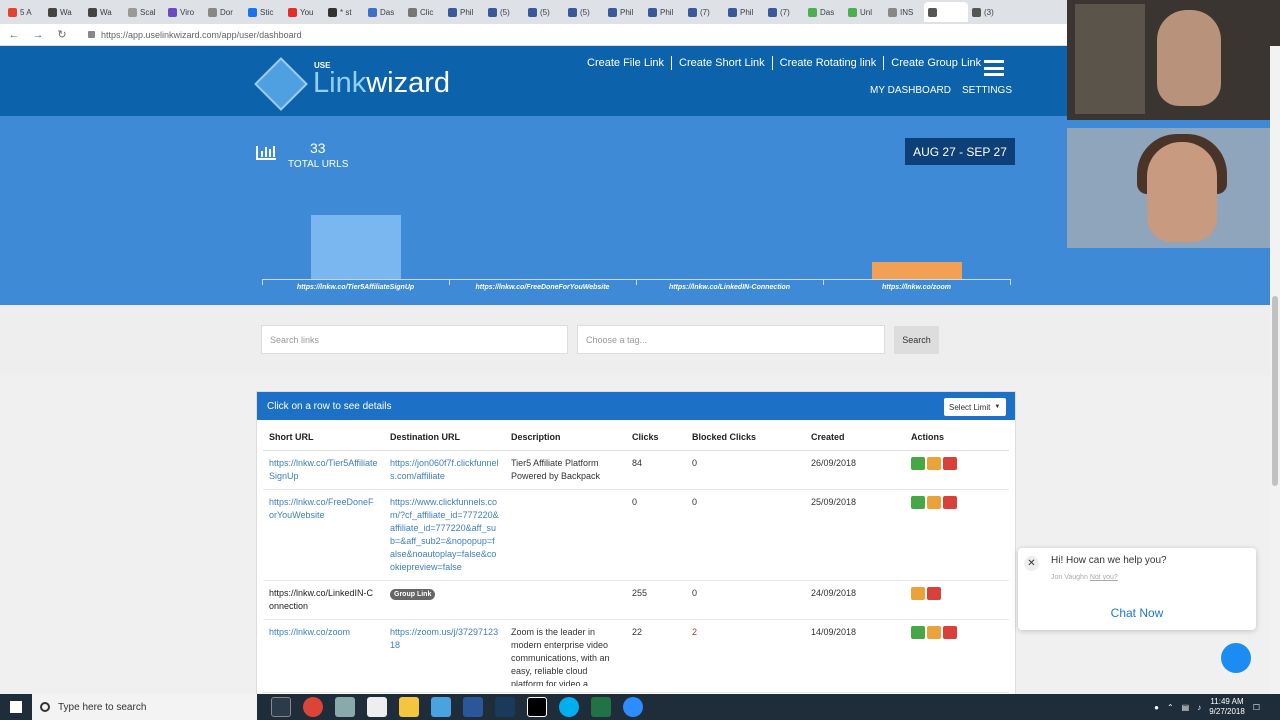 The width and height of the screenshot is (1280, 720). Describe the element at coordinates (424, 12) in the screenshot. I see `browser-tab: Clic` at that location.